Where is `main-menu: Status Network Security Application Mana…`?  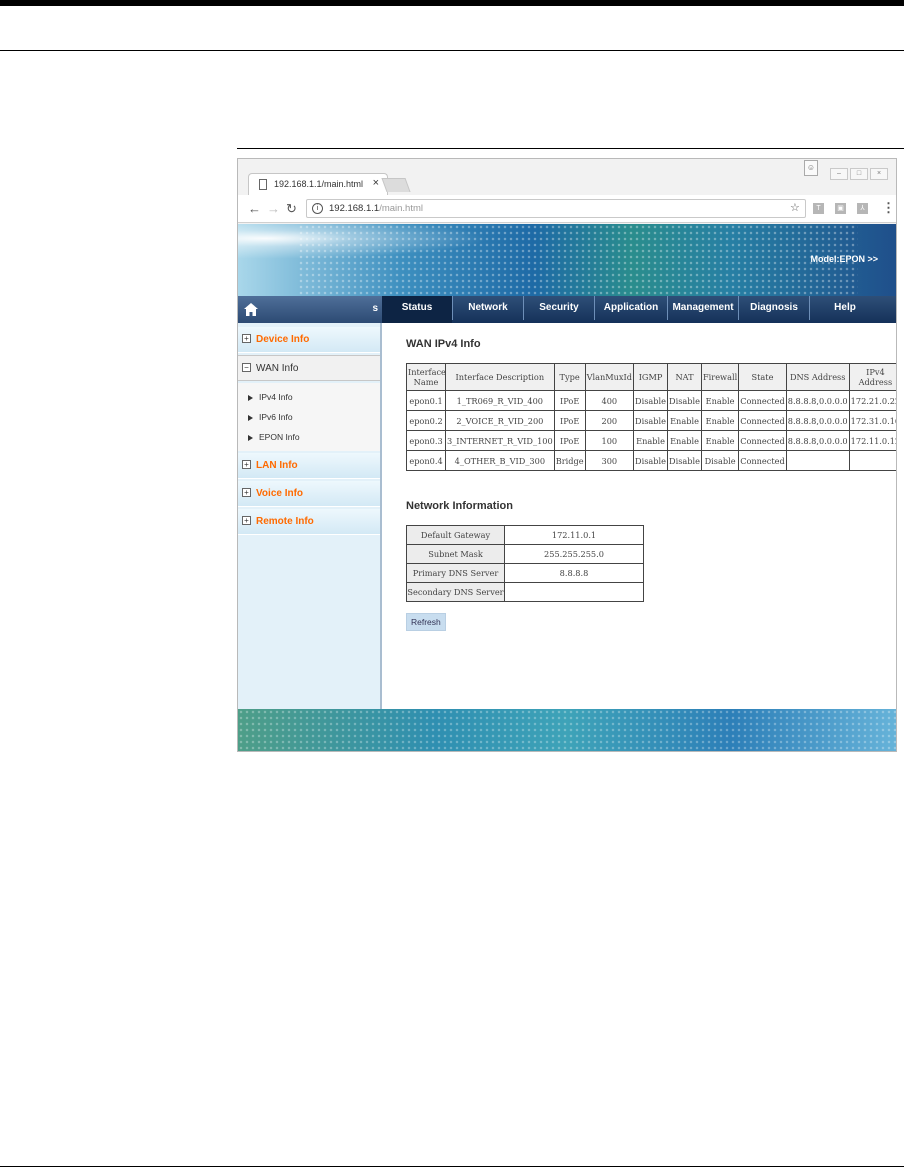 main-menu: Status Network Security Application Mana… is located at coordinates (639, 309).